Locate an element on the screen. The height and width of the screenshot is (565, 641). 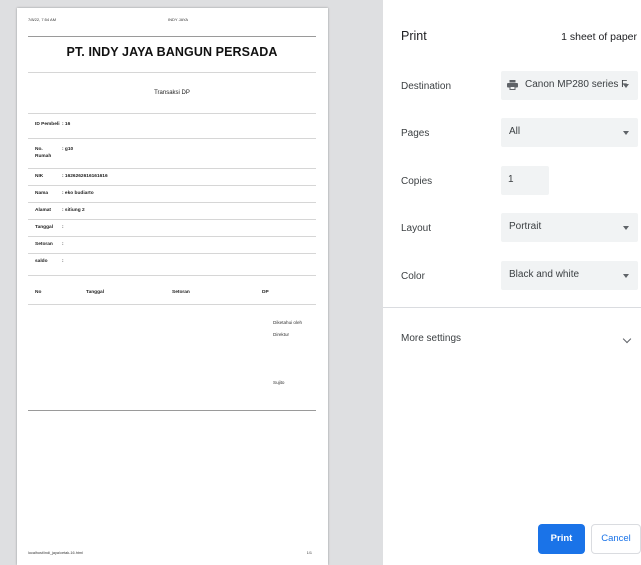
copies-input: 1 is located at coordinates (525, 180).